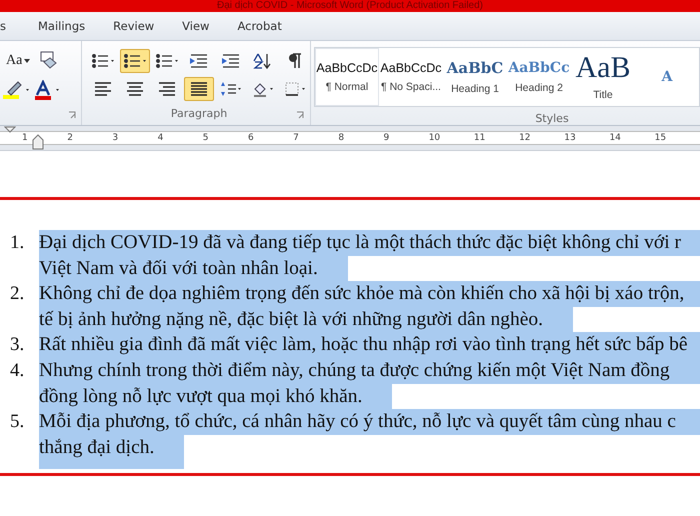 Image resolution: width=700 pixels, height=516 pixels. What do you see at coordinates (291, 319) in the screenshot?
I see `list-item-text: tế bị ảnh hưởng nặng nề, đặc biệt là với những người dân nghèo.` at bounding box center [291, 319].